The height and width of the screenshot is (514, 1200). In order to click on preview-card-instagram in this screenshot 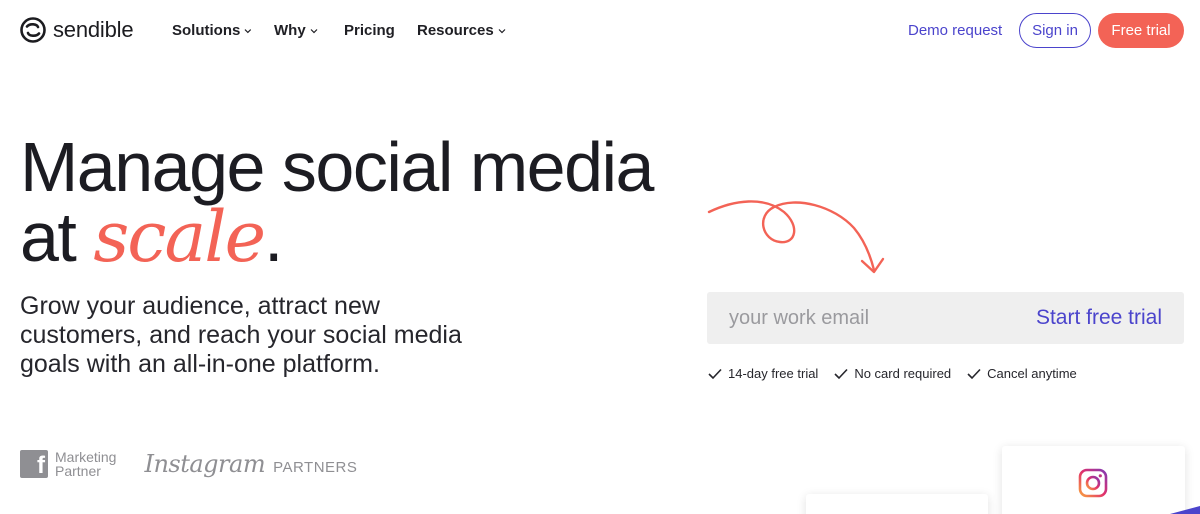, I will do `click(1093, 480)`.